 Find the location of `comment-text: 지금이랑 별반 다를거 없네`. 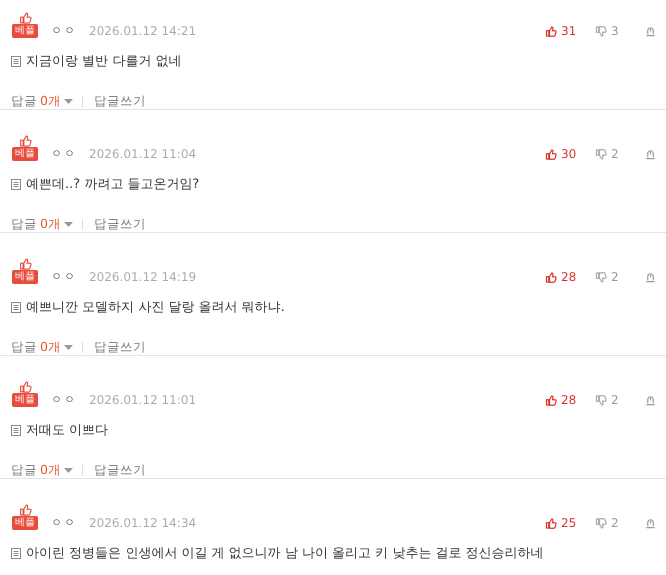

comment-text: 지금이랑 별반 다를거 없네 is located at coordinates (104, 61).